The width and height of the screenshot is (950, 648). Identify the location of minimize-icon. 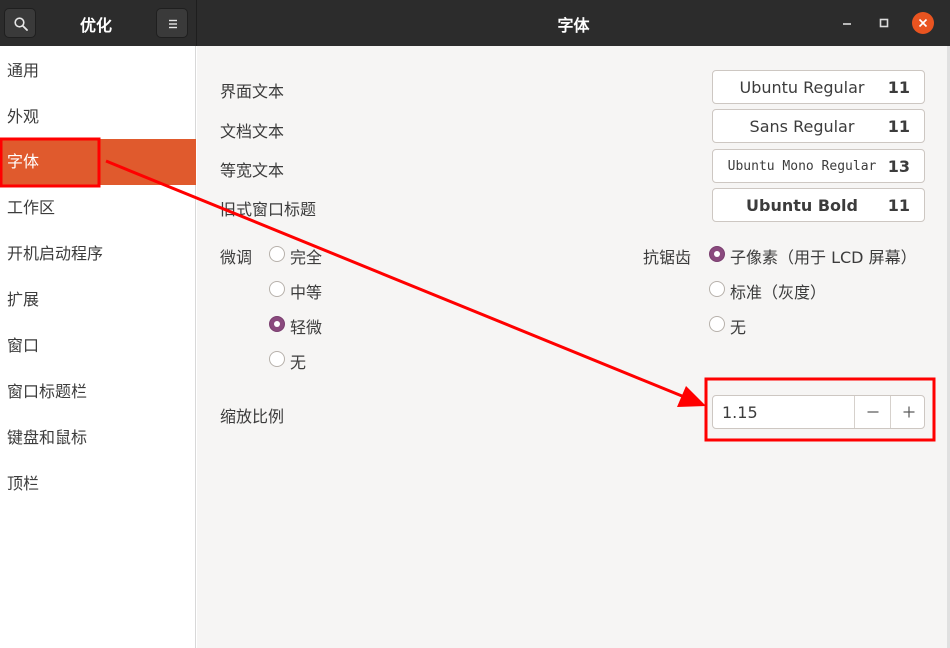
(847, 24).